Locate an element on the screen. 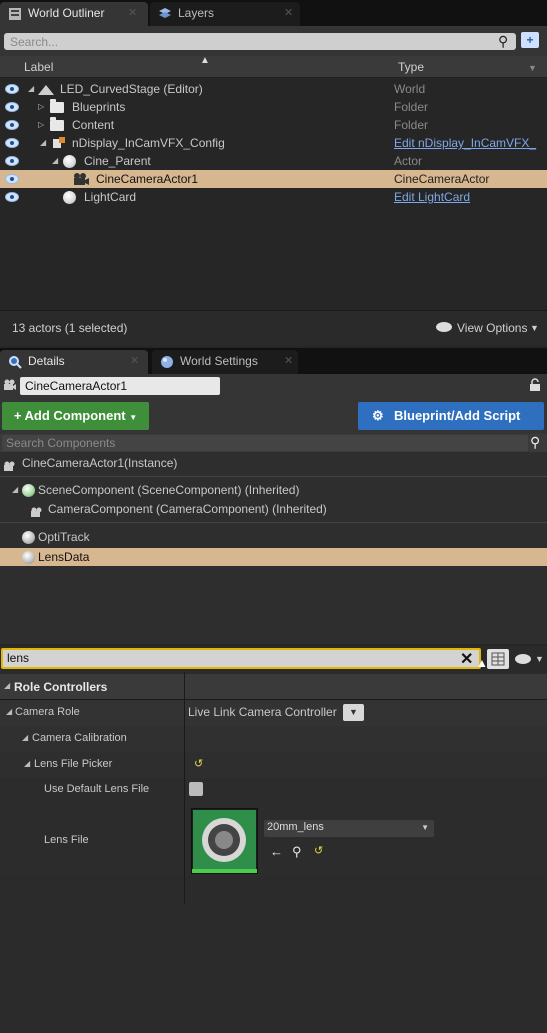 The height and width of the screenshot is (1033, 547). camera-role-value: Live Link Camera Controller is located at coordinates (262, 712).